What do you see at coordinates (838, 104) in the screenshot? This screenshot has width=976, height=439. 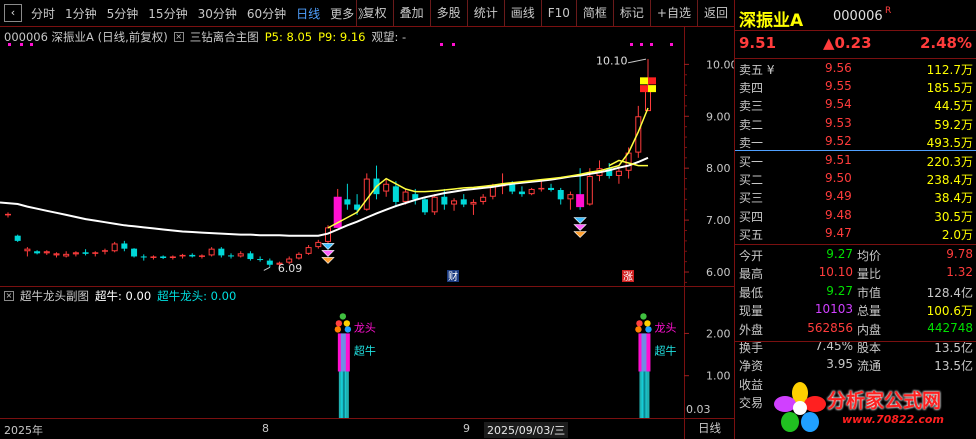 I see `book-price: 9.54` at bounding box center [838, 104].